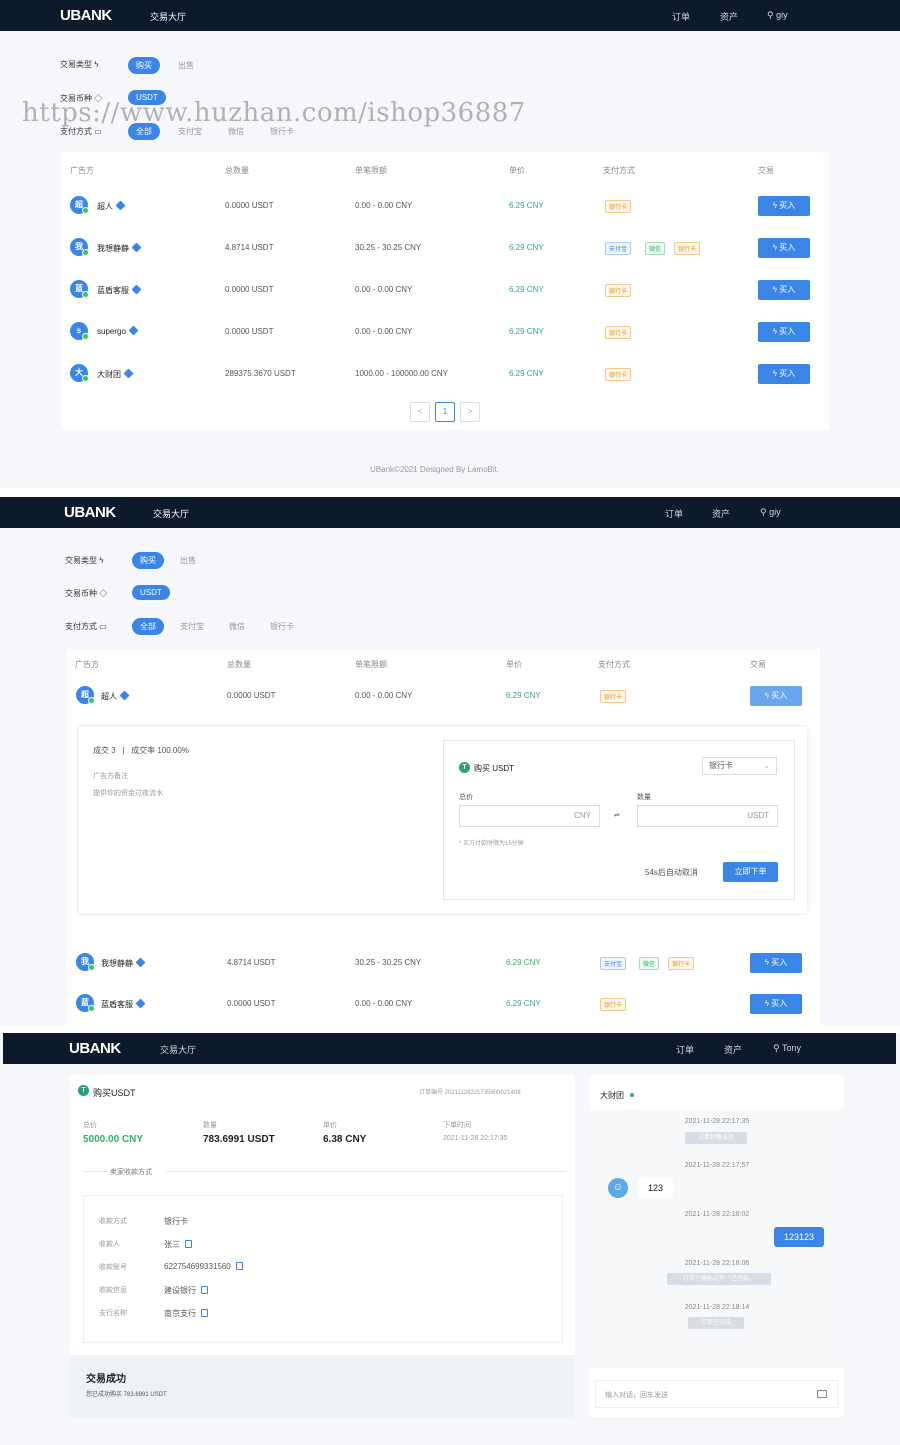  Describe the element at coordinates (131, 1172) in the screenshot. I see `section-title: 卖家收款方式` at that location.